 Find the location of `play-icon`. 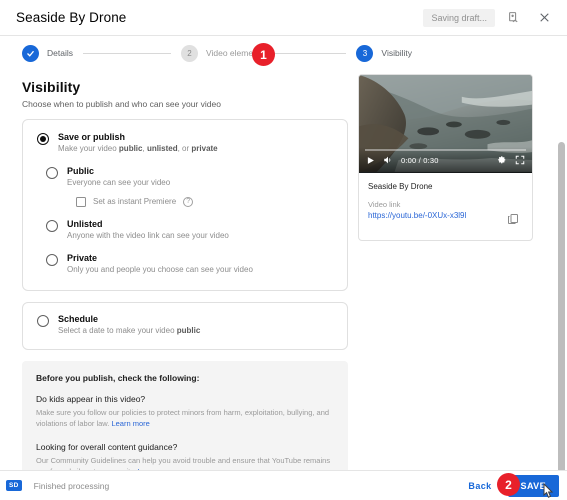

play-icon is located at coordinates (370, 160).